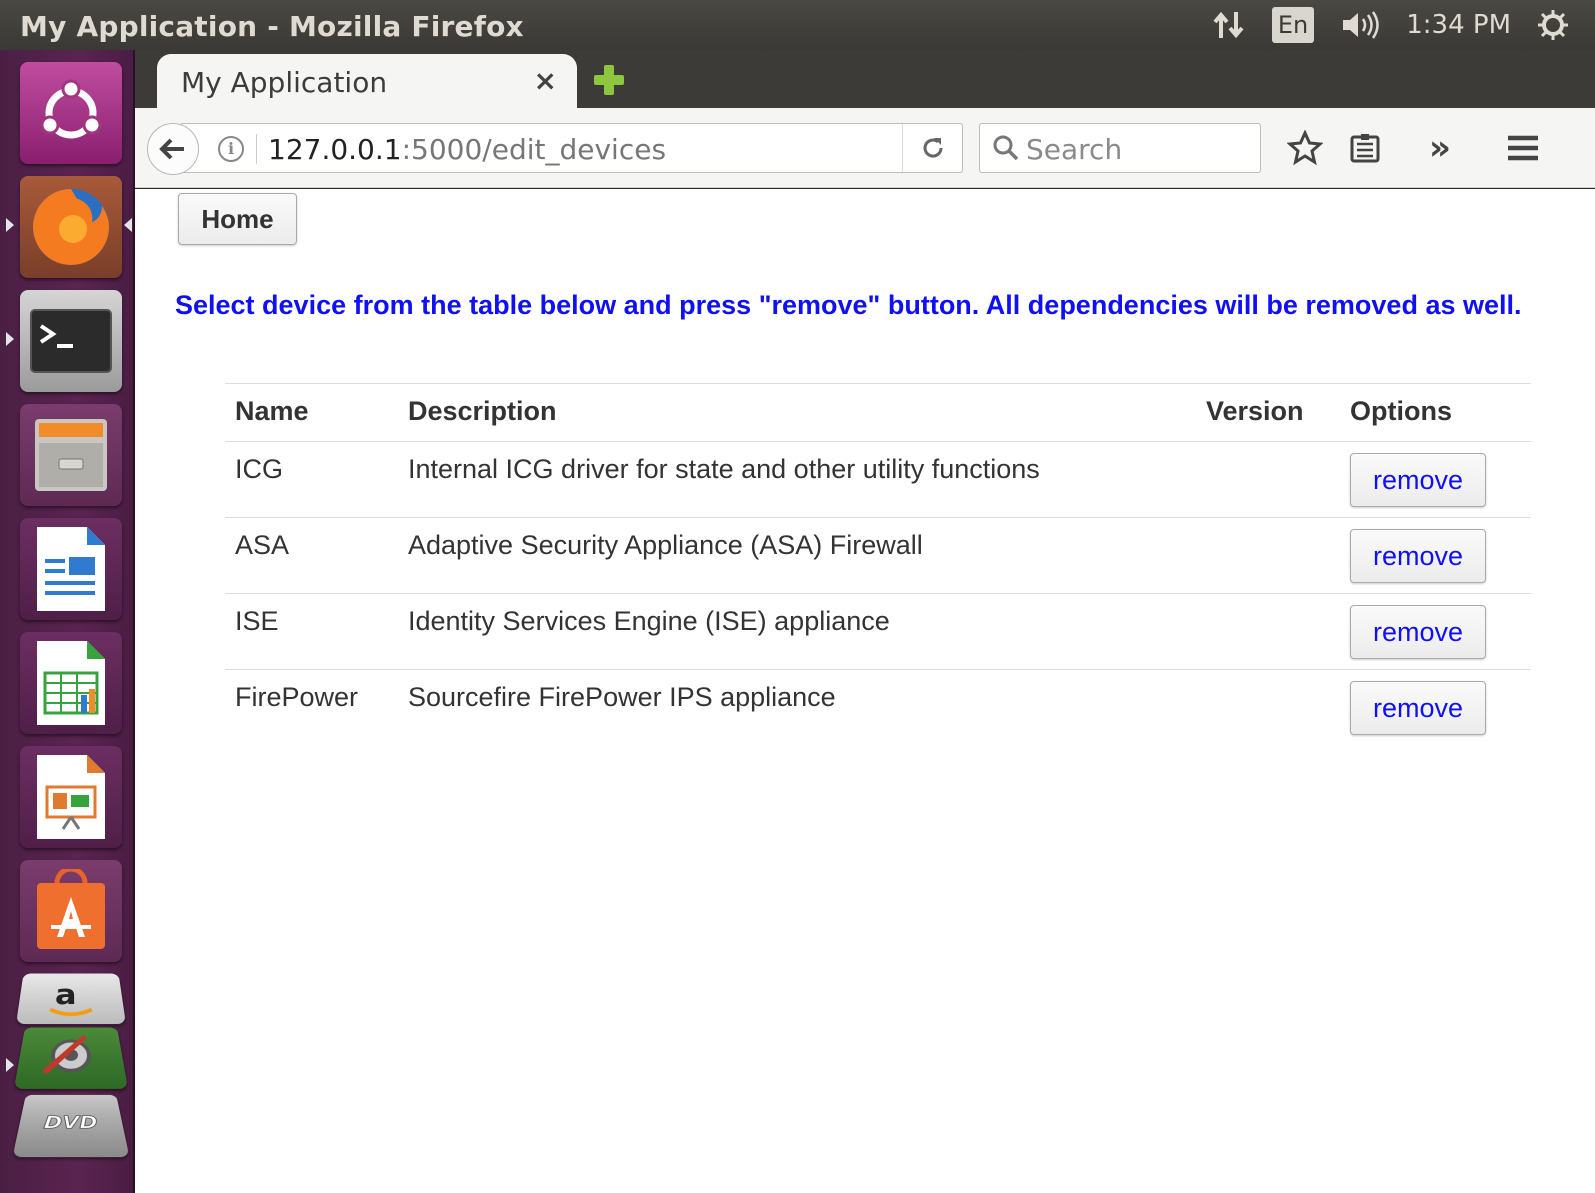  What do you see at coordinates (1435, 412) in the screenshot?
I see `header-options: Options` at bounding box center [1435, 412].